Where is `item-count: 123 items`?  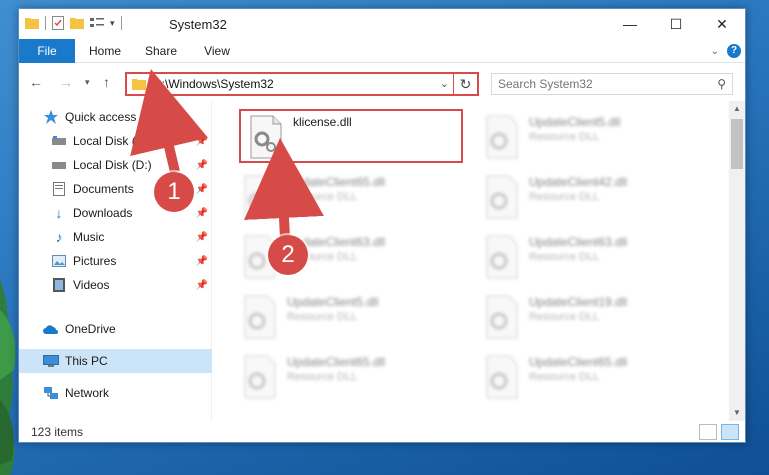 item-count: 123 items is located at coordinates (57, 432).